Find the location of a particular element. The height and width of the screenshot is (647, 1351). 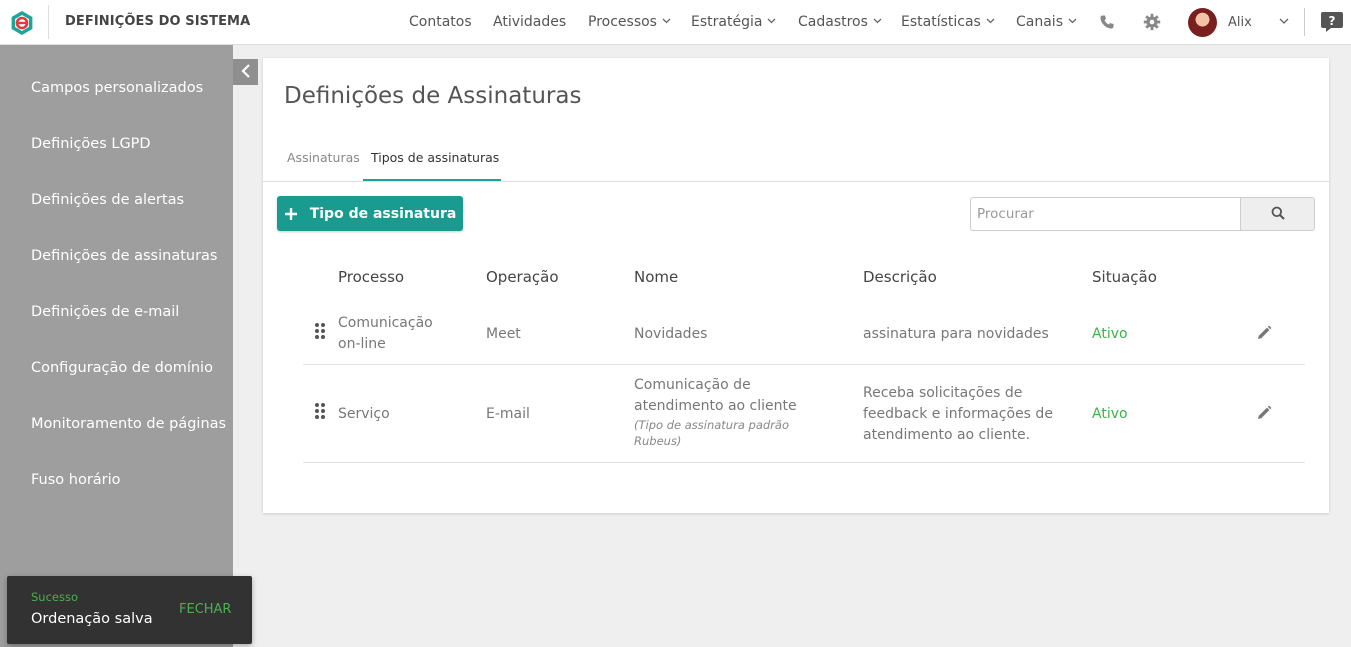

app-title: DEFINIÇÕES DO SISTEMA is located at coordinates (158, 21).